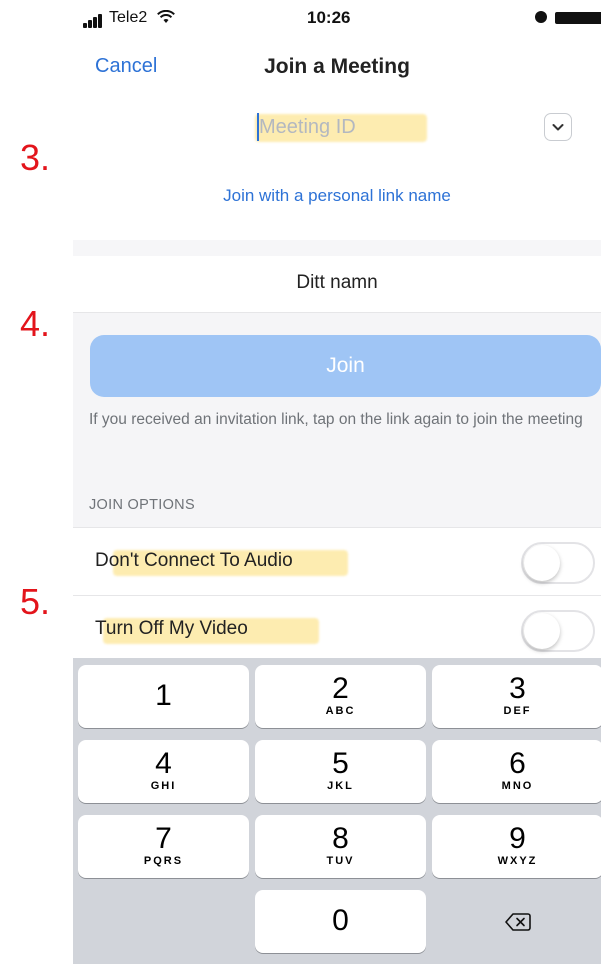 The height and width of the screenshot is (964, 601). I want to click on meeting-id-row, so click(337, 129).